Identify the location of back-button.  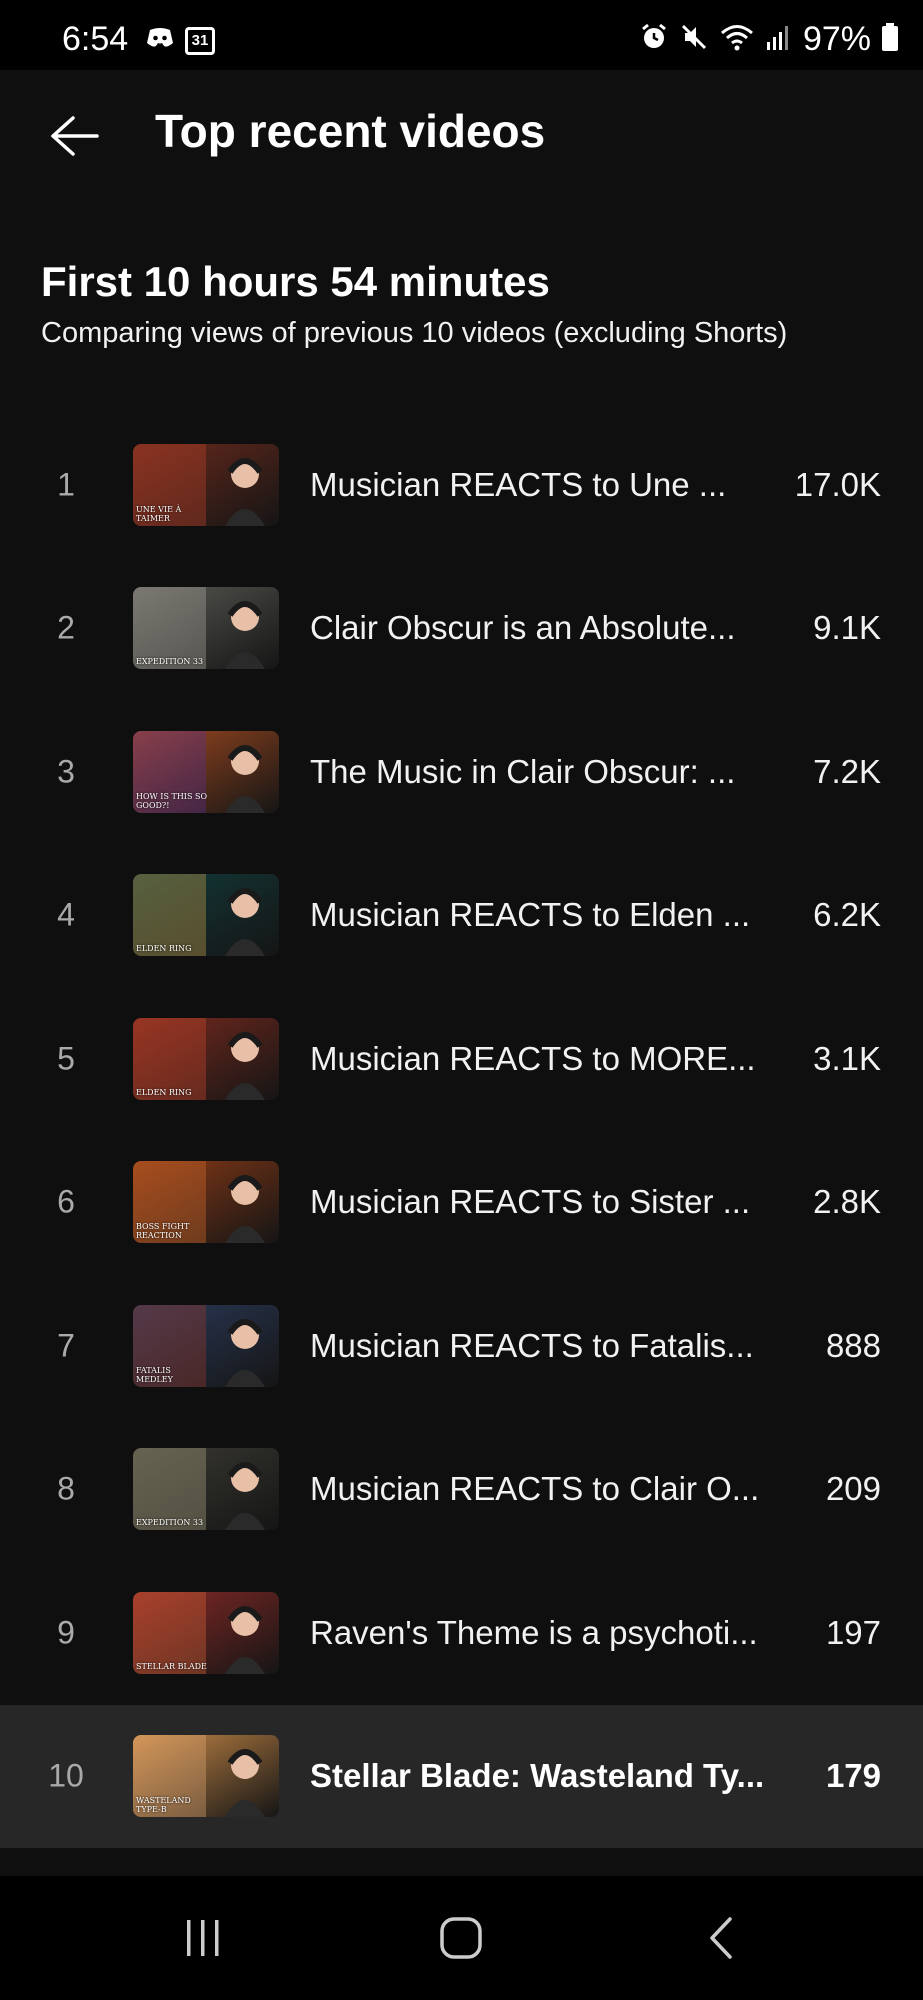
(74, 136).